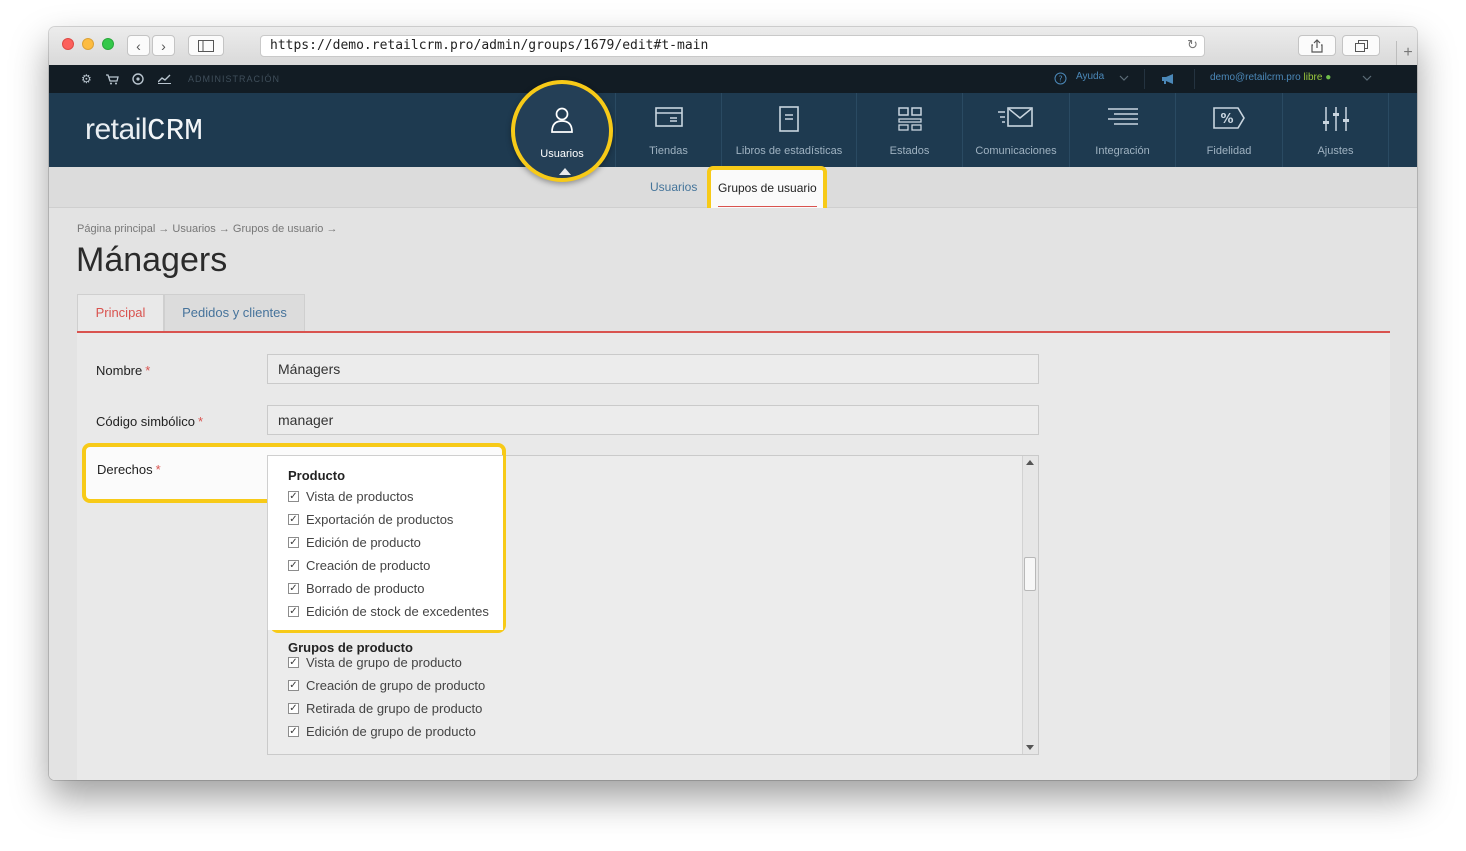 This screenshot has height=851, width=1466. I want to click on logo-prefix: retail, so click(116, 129).